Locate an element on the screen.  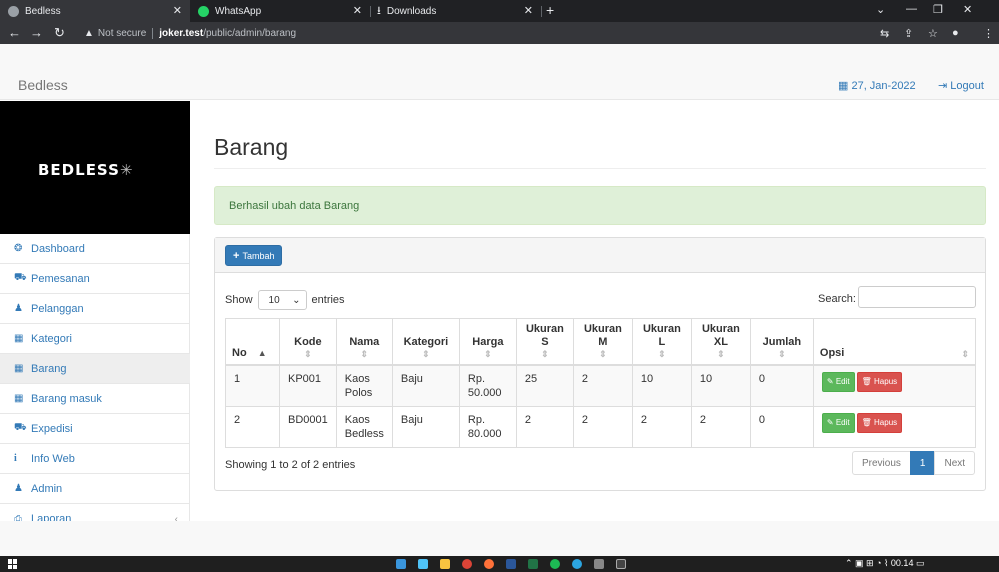
page-bottom-band is located at coordinates (499, 538).